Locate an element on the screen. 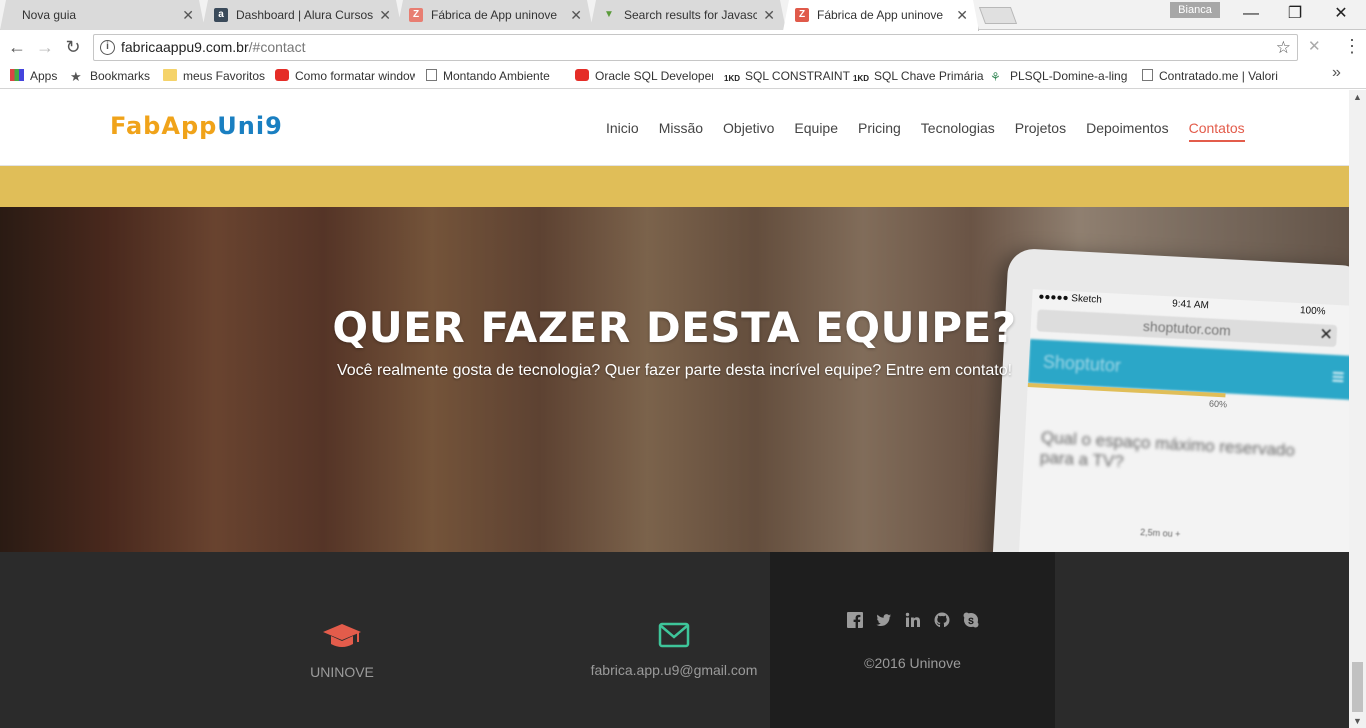  graduation-cap-icon is located at coordinates (342, 635).